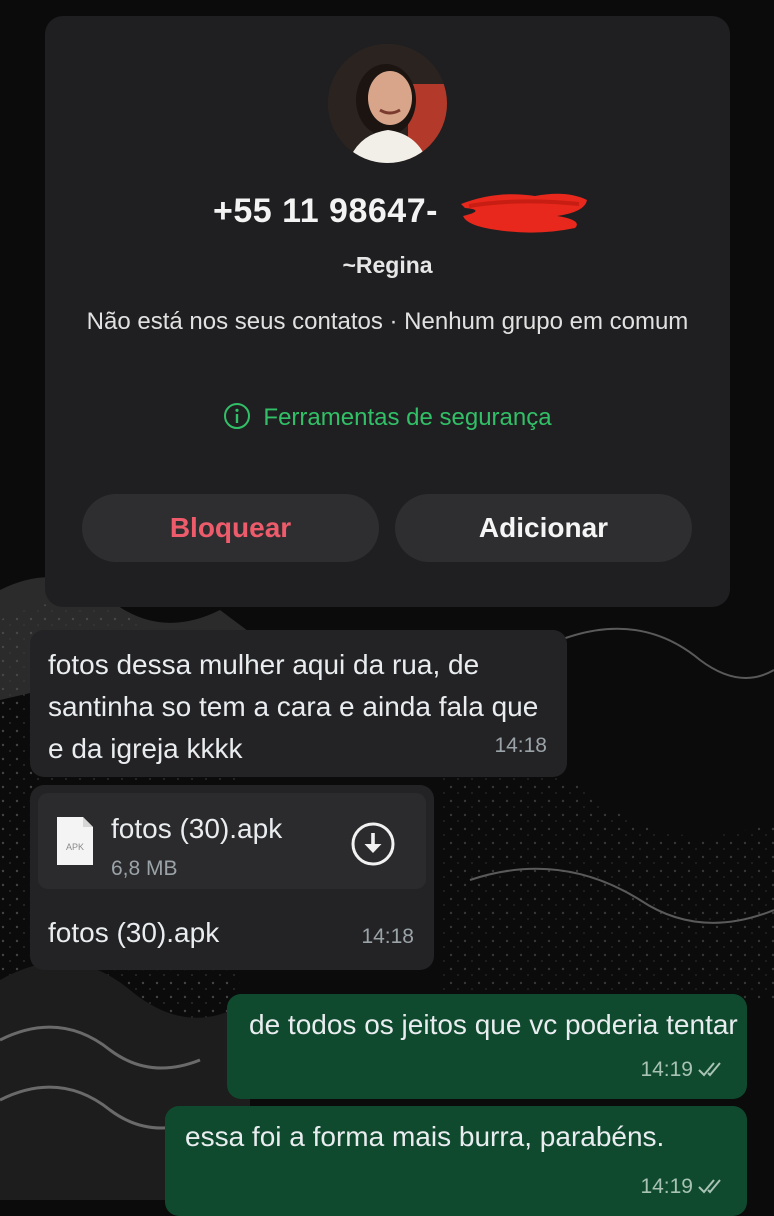 This screenshot has height=1216, width=774. Describe the element at coordinates (230, 528) in the screenshot. I see `block-button: Bloquear` at that location.